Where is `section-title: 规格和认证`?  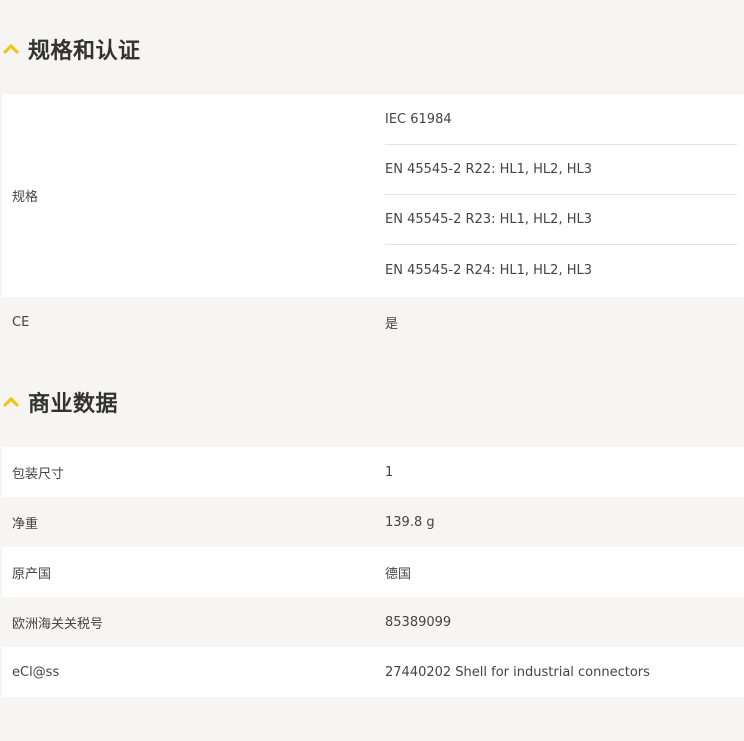 section-title: 规格和认证 is located at coordinates (84, 51).